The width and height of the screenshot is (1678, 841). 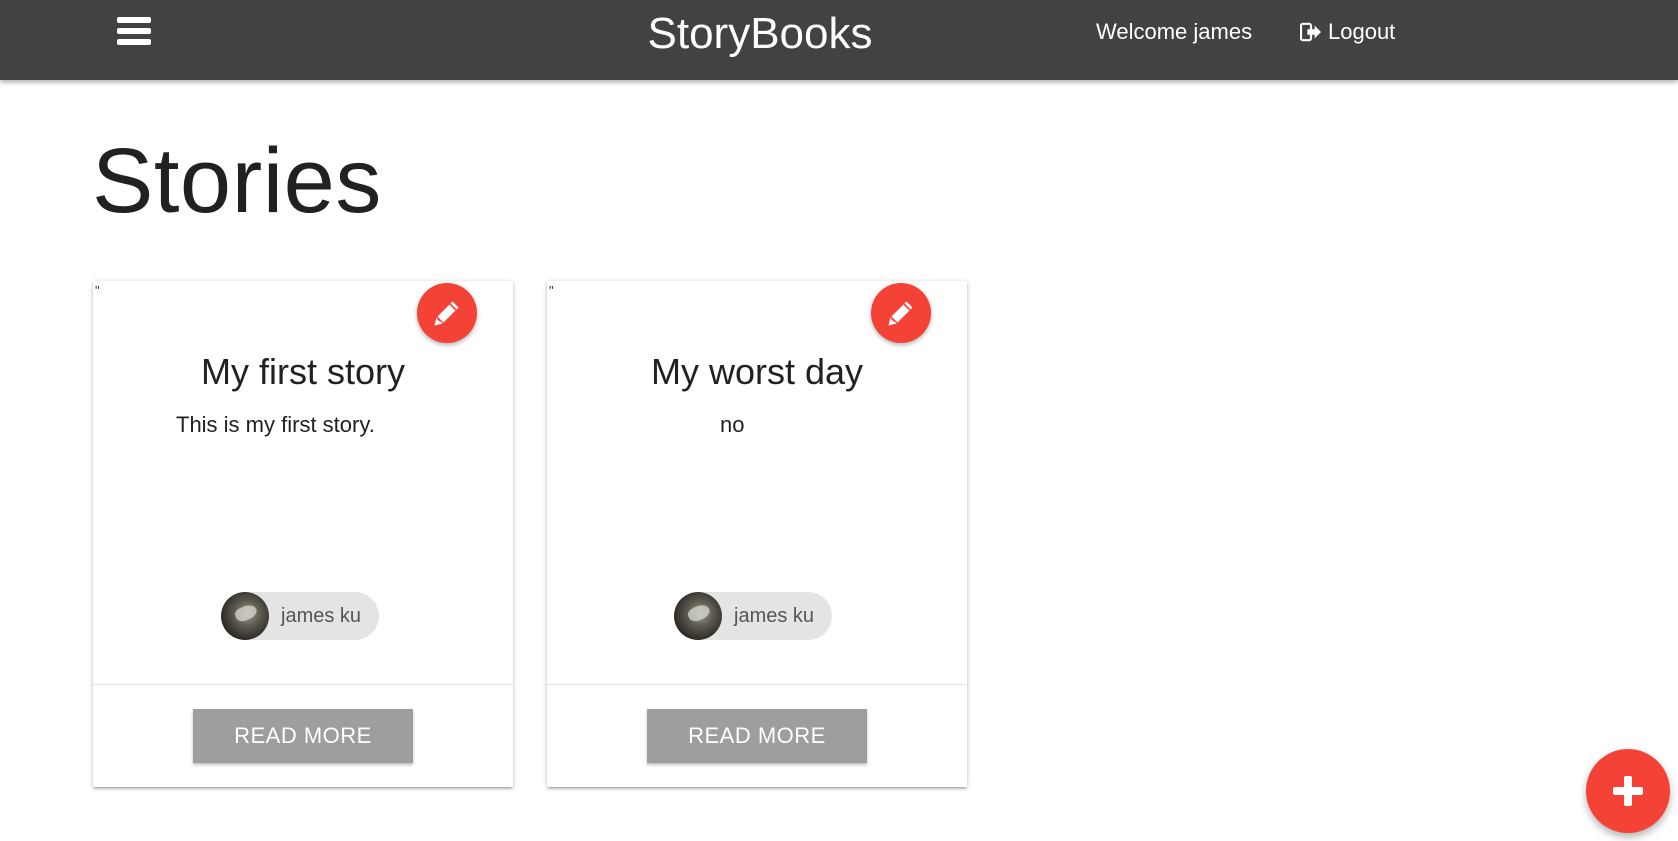 What do you see at coordinates (303, 371) in the screenshot?
I see `story-title: My first story` at bounding box center [303, 371].